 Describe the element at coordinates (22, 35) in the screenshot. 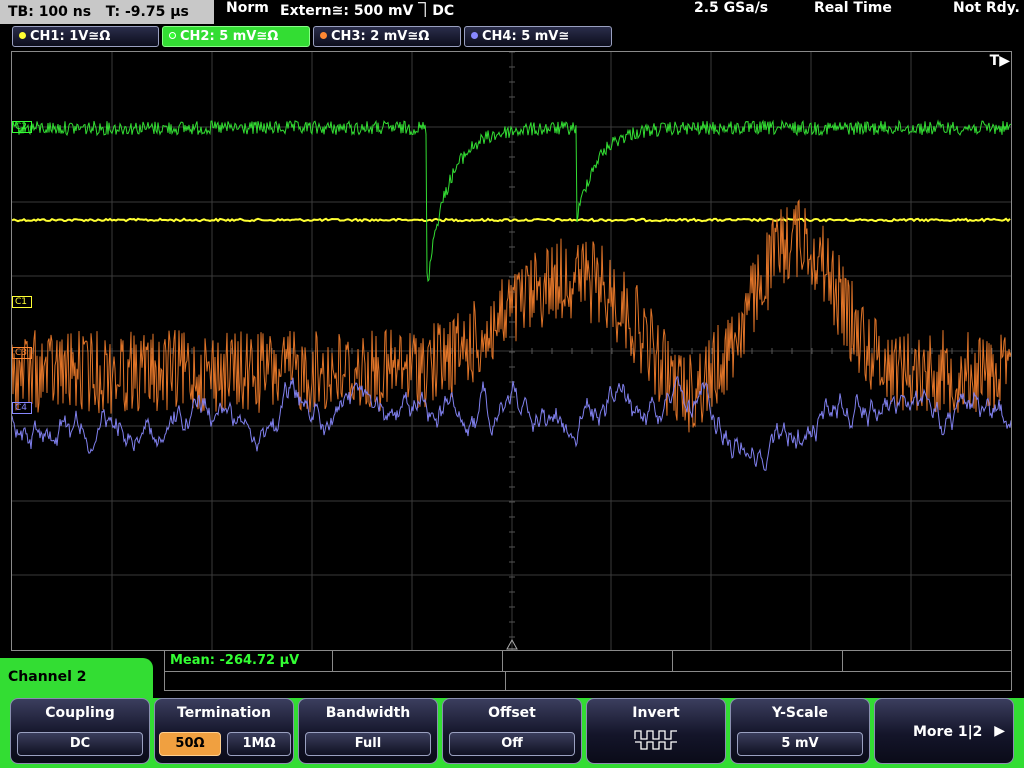

I see `ch1-dot-icon` at that location.